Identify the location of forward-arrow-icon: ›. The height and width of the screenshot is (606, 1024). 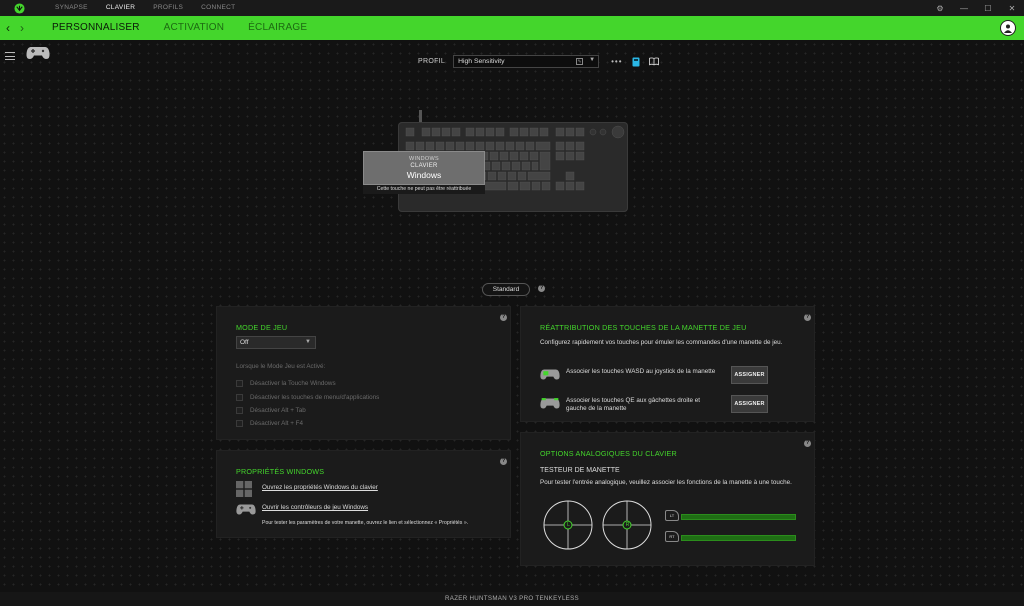
(22, 28).